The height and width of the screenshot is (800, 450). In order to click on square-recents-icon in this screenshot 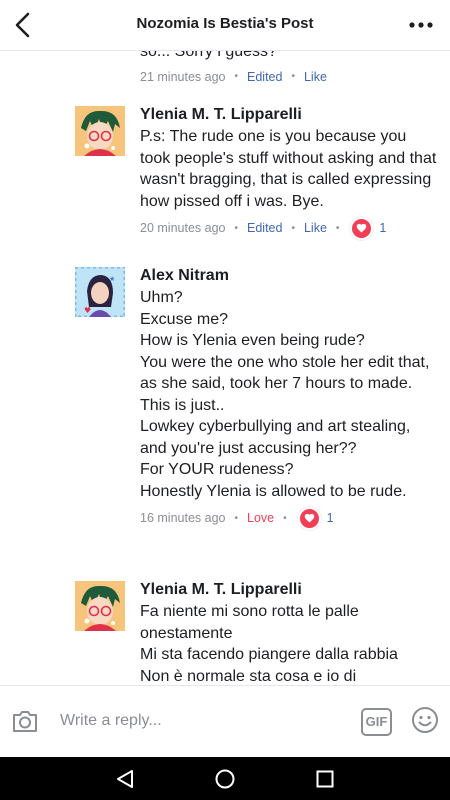, I will do `click(325, 779)`.